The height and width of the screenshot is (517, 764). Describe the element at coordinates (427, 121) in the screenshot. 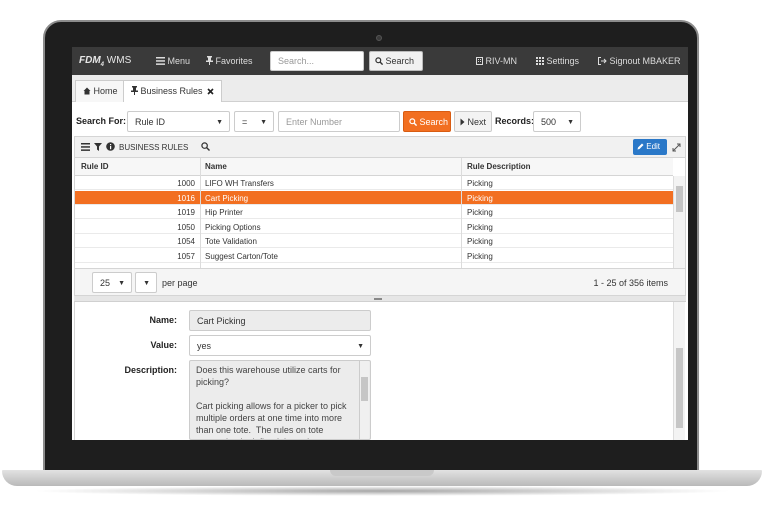

I see `search-button: Search` at that location.